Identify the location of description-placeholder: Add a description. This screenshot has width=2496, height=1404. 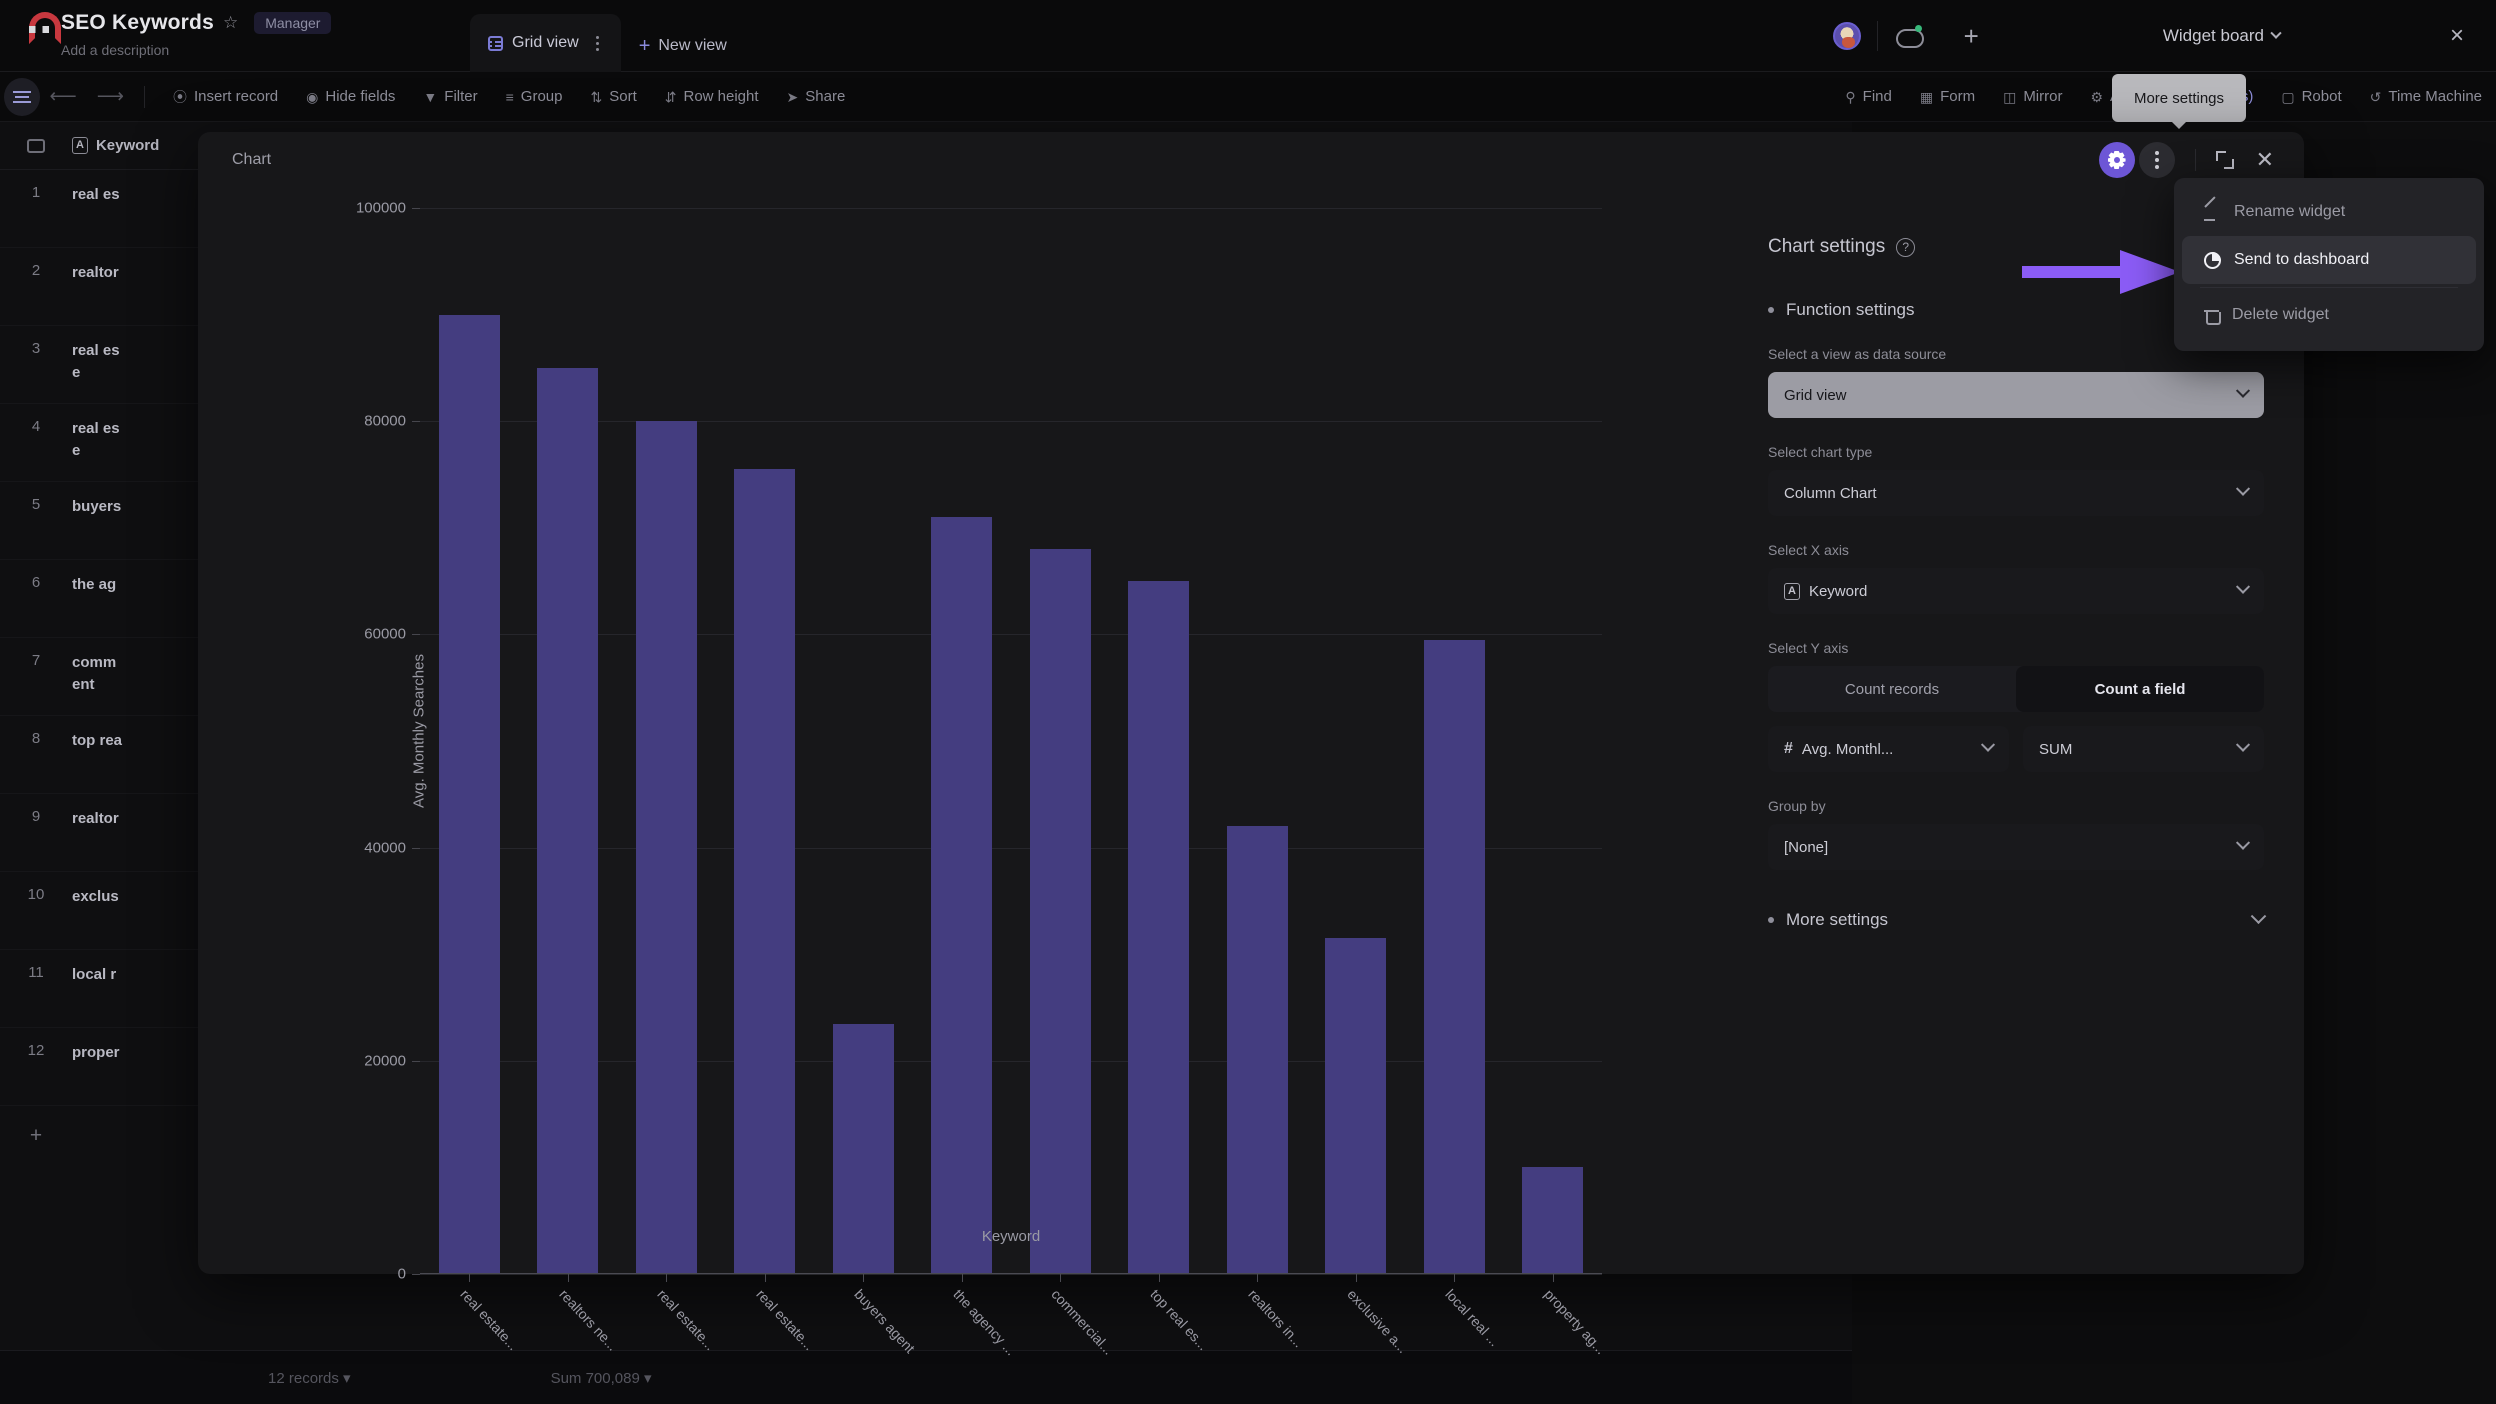
(97, 50).